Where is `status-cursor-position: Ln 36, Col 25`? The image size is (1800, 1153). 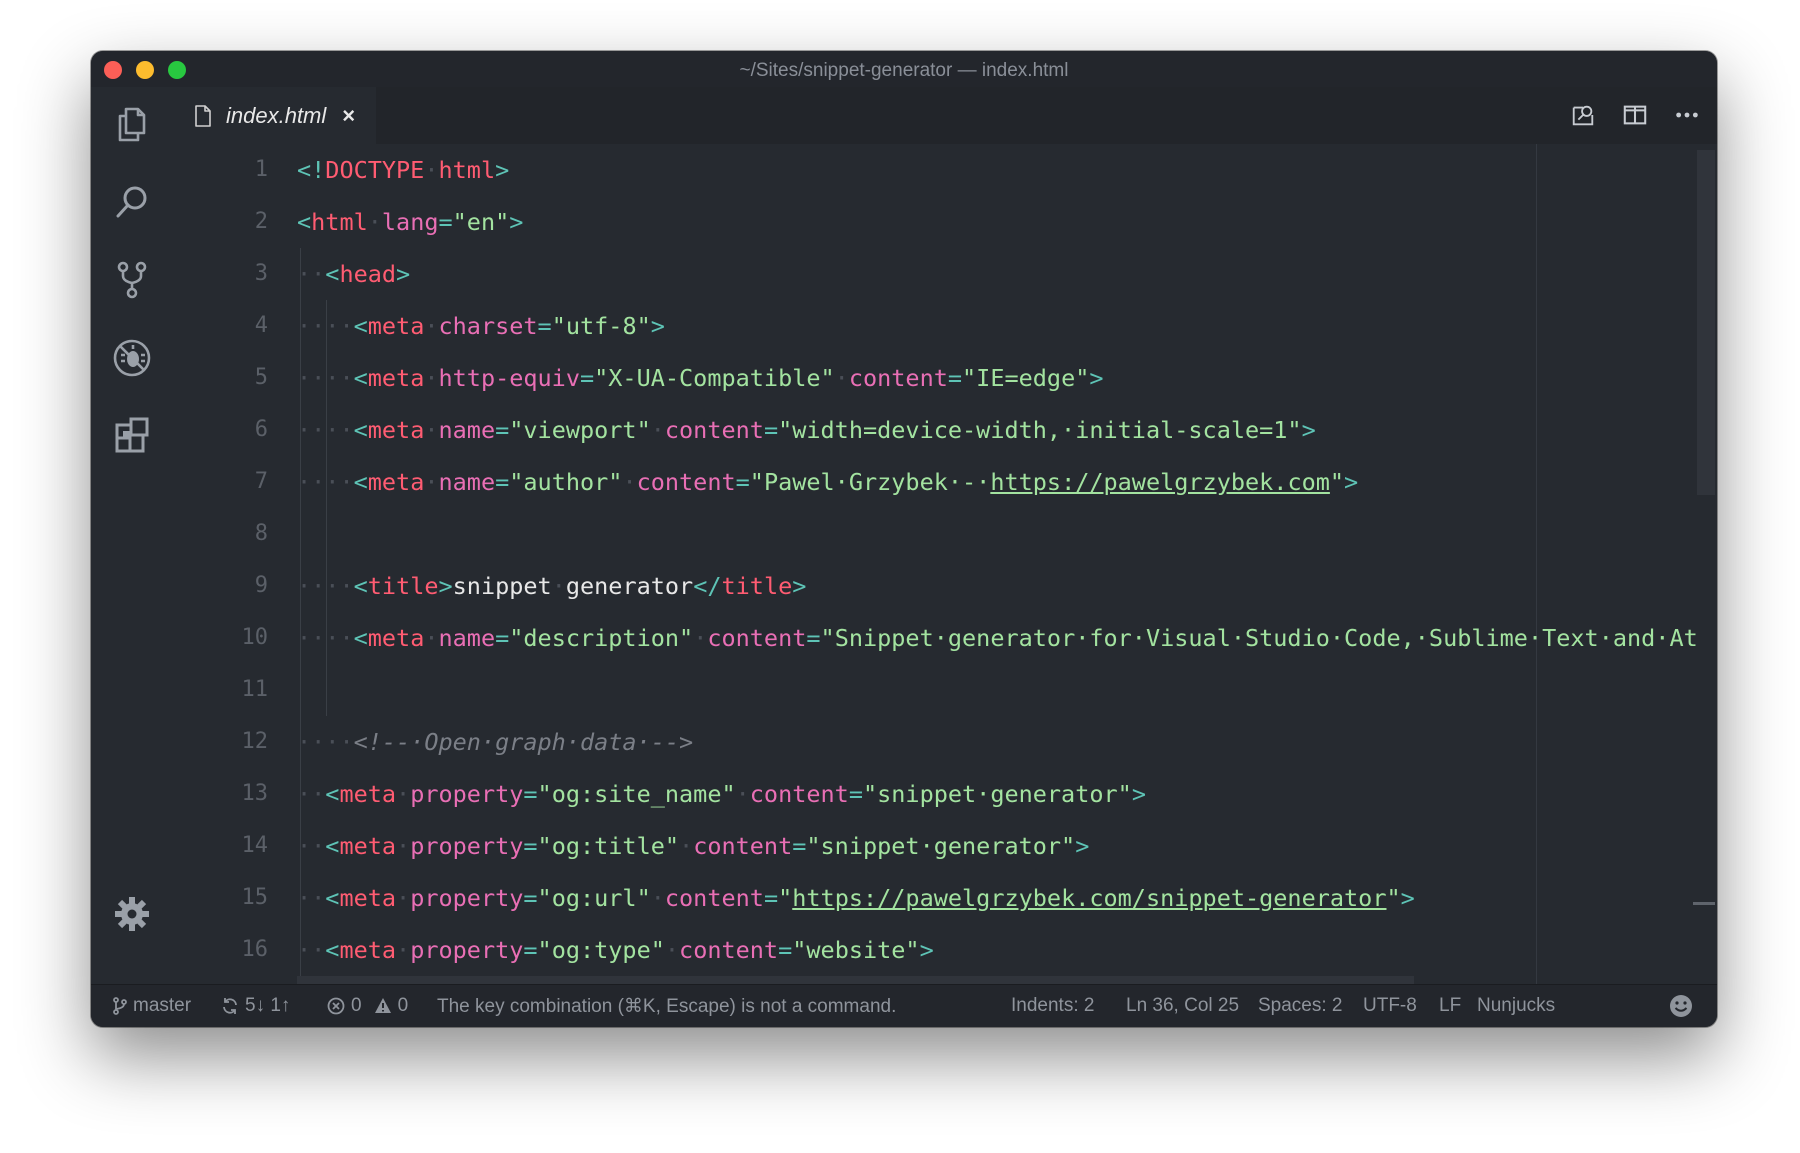
status-cursor-position: Ln 36, Col 25 is located at coordinates (1182, 1006).